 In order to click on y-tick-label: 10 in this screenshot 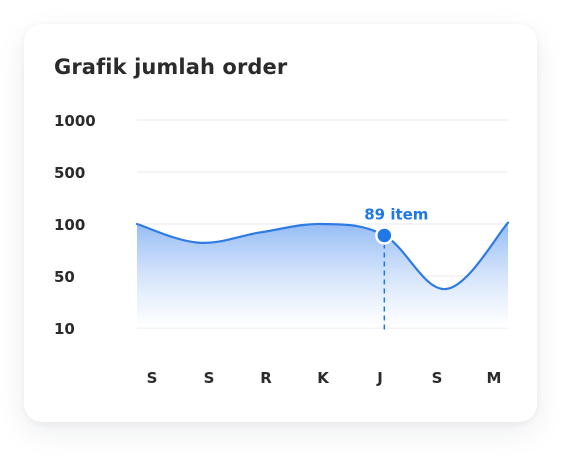, I will do `click(64, 329)`.